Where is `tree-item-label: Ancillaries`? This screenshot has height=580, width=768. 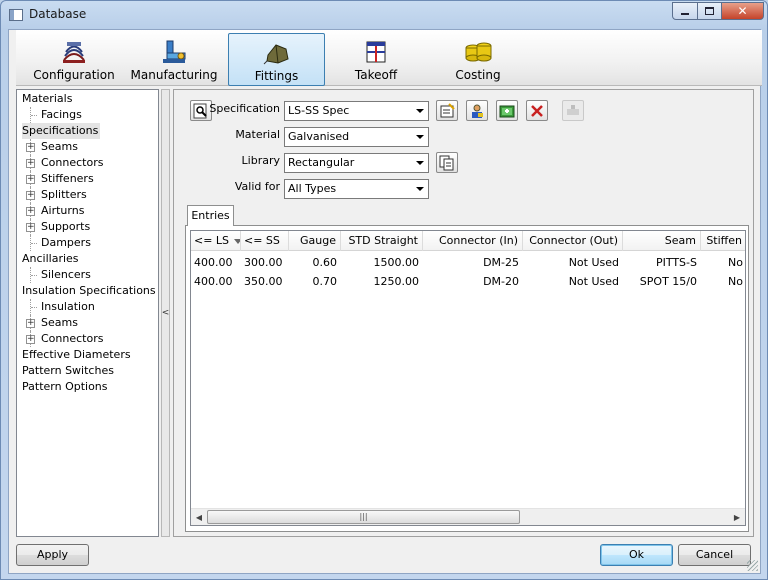 tree-item-label: Ancillaries is located at coordinates (50, 258).